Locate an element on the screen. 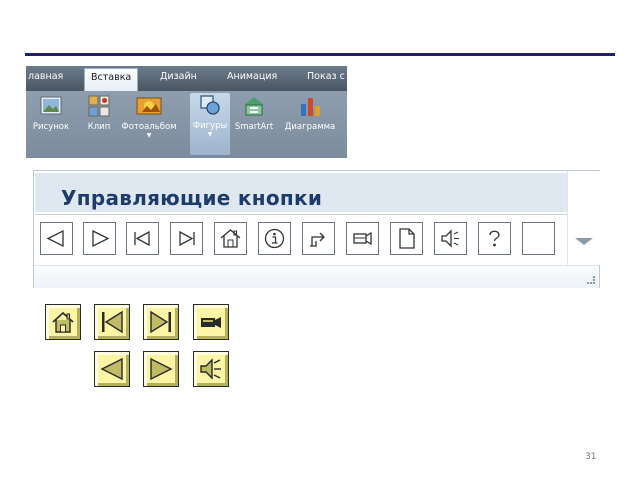  action-sound-button is located at coordinates (450, 238).